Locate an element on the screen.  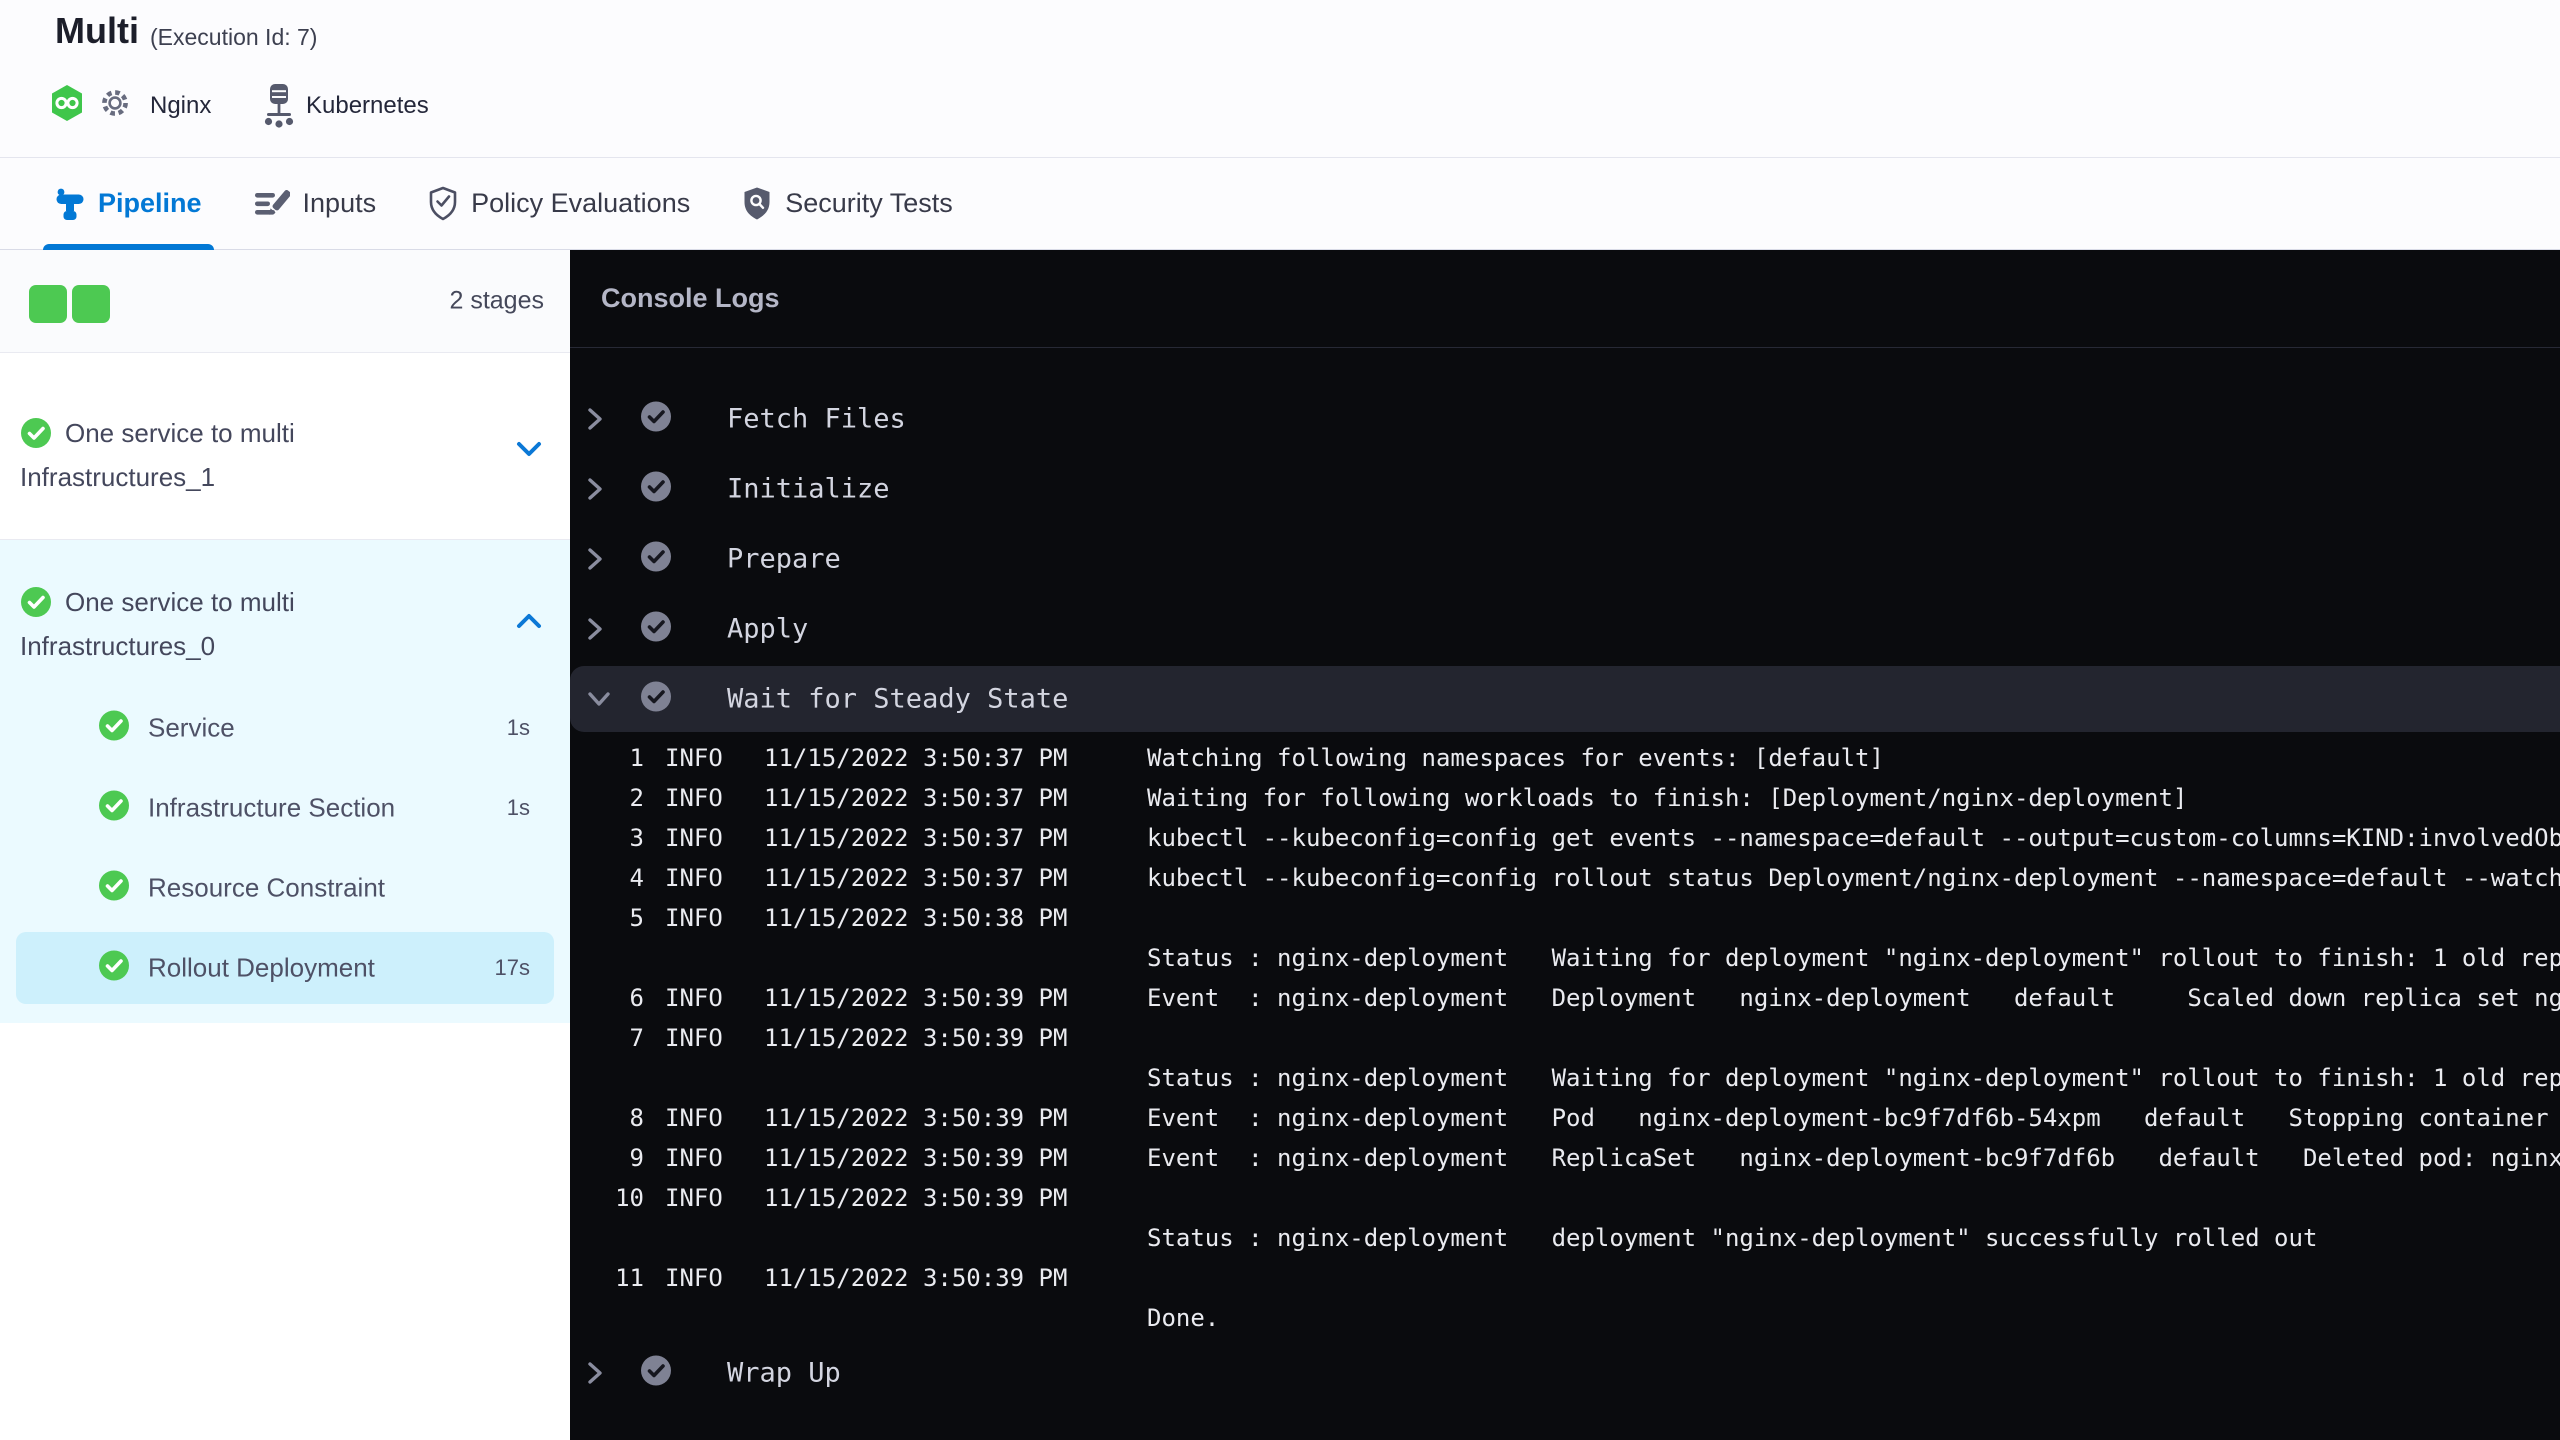
console-step-row: Fetch Files is located at coordinates (1565, 419).